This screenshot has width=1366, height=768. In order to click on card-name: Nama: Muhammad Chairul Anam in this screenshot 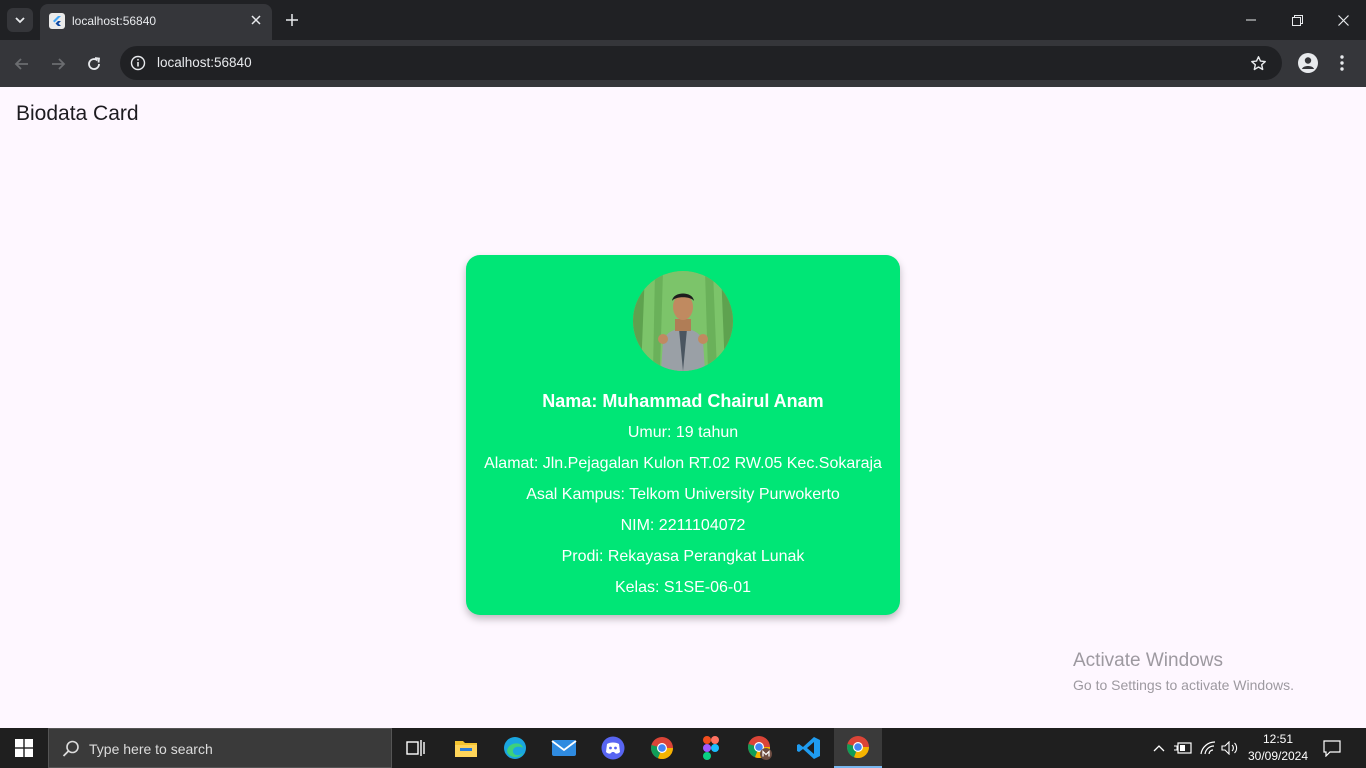, I will do `click(683, 401)`.